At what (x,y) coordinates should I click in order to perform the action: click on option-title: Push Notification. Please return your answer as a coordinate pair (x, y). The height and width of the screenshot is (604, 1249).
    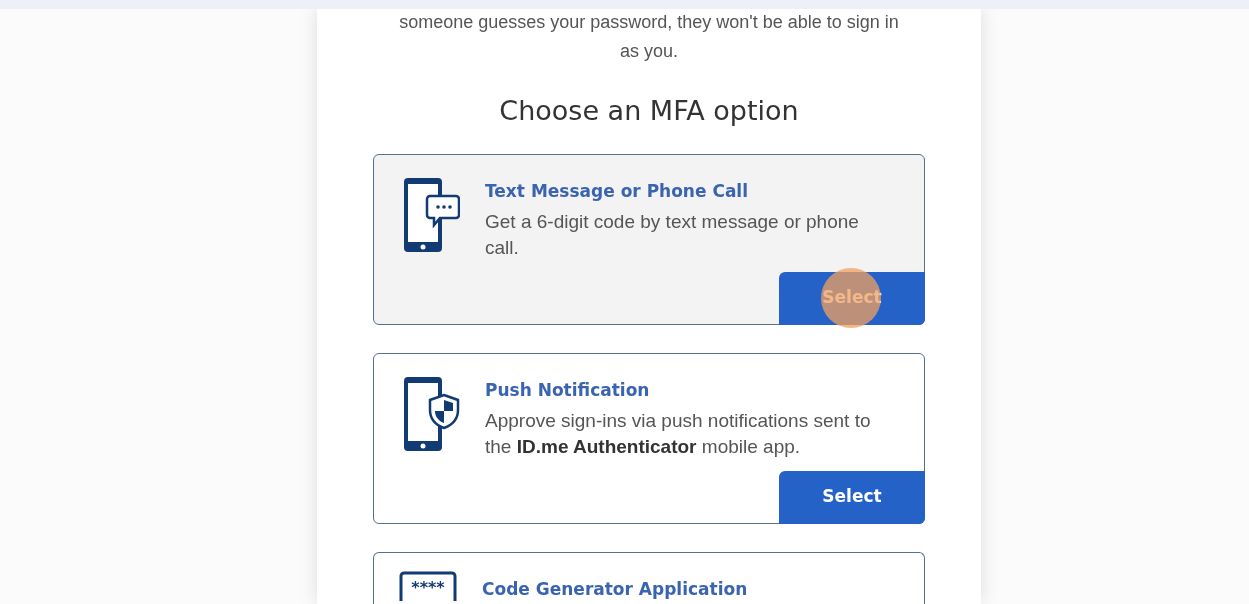
    Looking at the image, I should click on (568, 390).